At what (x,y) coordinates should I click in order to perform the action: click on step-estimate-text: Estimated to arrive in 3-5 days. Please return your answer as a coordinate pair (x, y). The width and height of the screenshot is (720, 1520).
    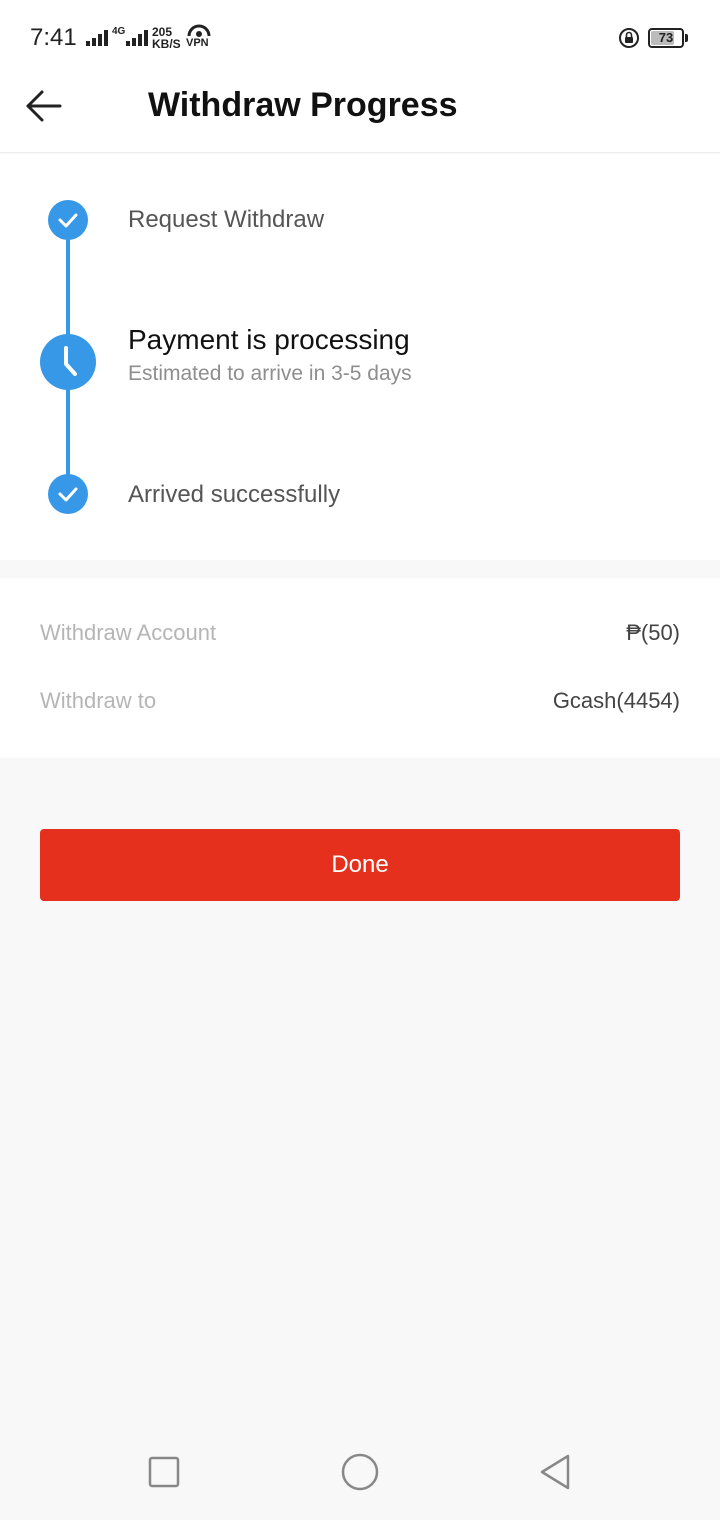
    Looking at the image, I should click on (270, 373).